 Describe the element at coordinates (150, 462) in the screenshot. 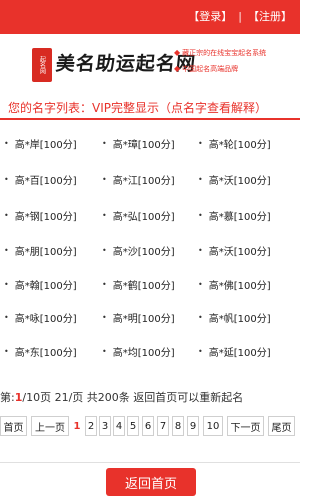

I see `divider` at that location.